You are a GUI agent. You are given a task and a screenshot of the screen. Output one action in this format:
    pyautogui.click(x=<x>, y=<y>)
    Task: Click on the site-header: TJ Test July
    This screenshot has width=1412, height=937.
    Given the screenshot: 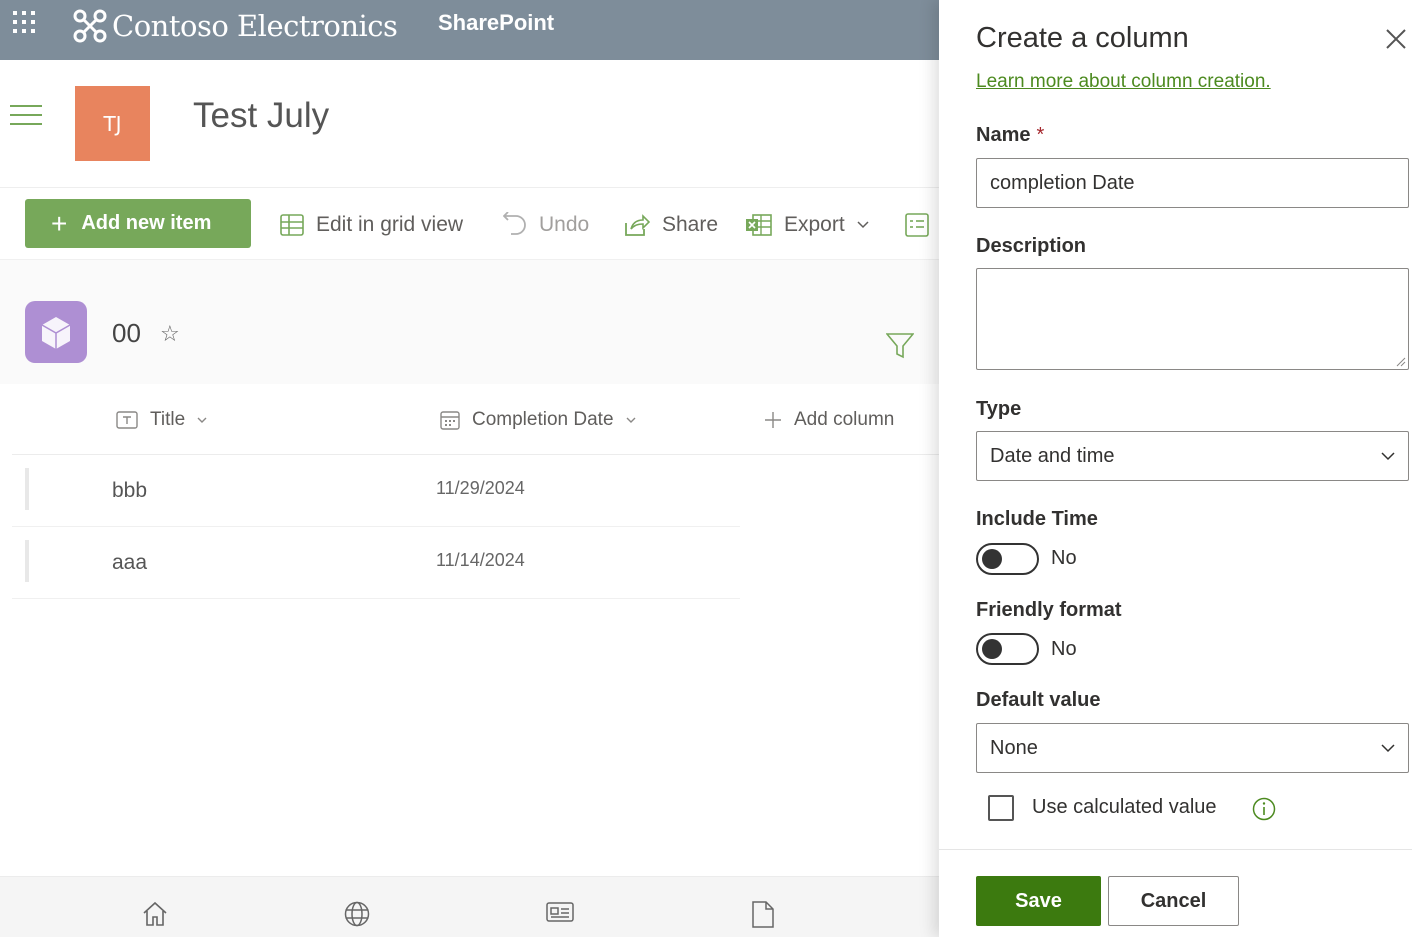 What is the action you would take?
    pyautogui.click(x=470, y=124)
    